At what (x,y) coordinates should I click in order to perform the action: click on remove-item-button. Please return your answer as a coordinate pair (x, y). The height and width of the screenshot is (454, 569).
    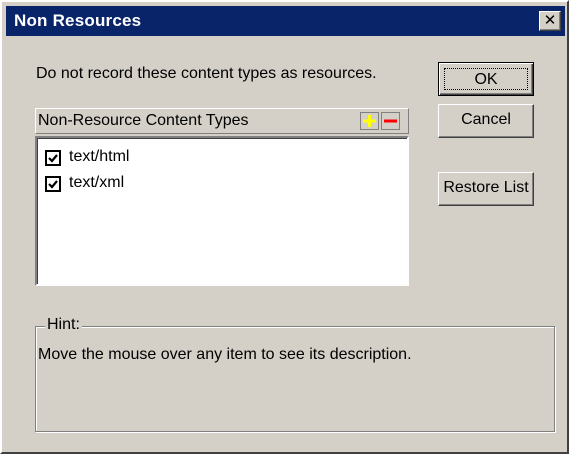
    Looking at the image, I should click on (390, 121).